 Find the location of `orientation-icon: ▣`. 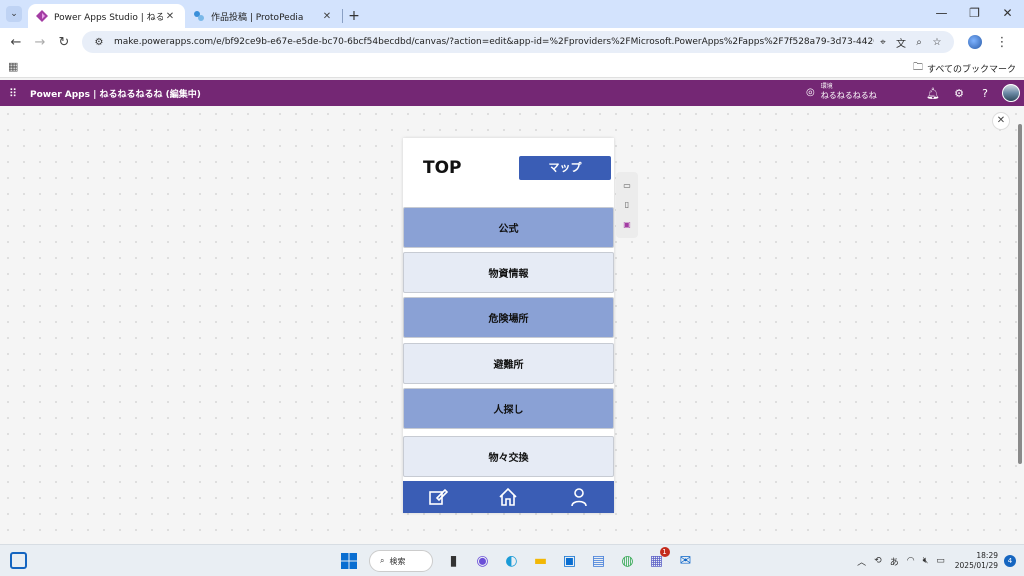

orientation-icon: ▣ is located at coordinates (627, 224).